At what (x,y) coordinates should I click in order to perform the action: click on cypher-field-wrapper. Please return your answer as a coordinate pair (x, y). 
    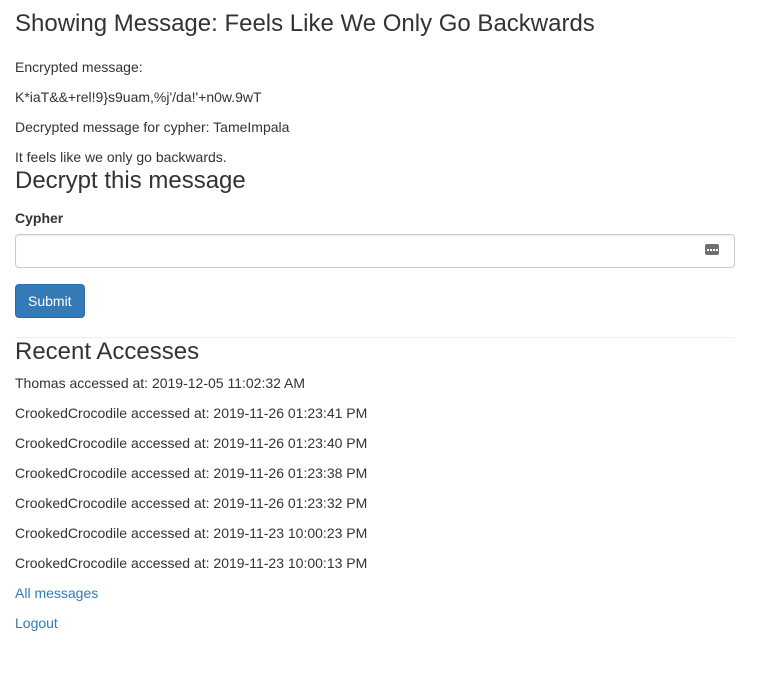
    Looking at the image, I should click on (375, 251).